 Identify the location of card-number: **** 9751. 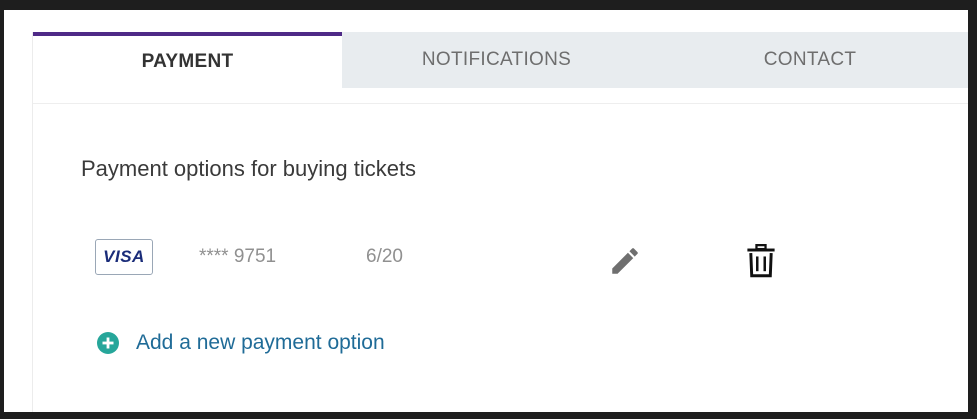
(238, 256).